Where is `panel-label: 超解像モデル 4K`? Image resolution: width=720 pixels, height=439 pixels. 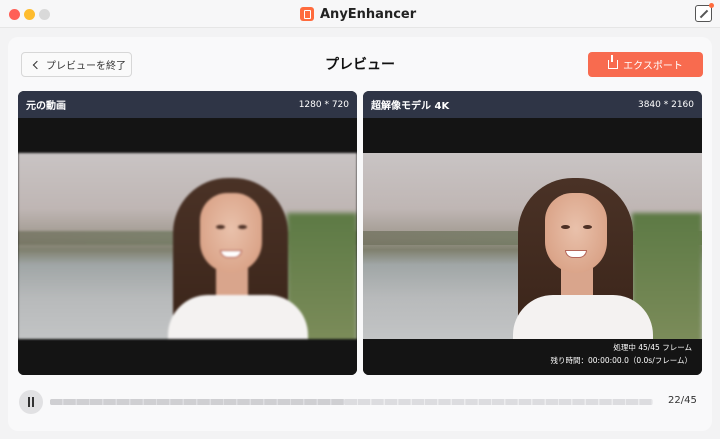
panel-label: 超解像モデル 4K is located at coordinates (410, 106).